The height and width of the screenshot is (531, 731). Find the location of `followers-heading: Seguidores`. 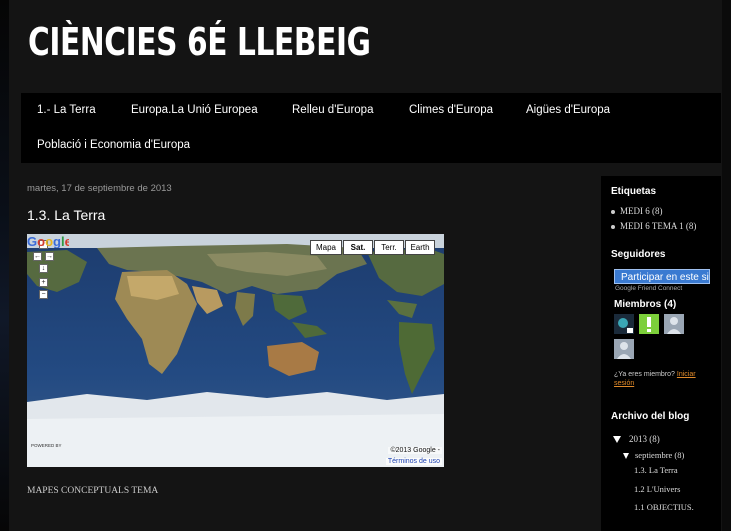

followers-heading: Seguidores is located at coordinates (638, 254).